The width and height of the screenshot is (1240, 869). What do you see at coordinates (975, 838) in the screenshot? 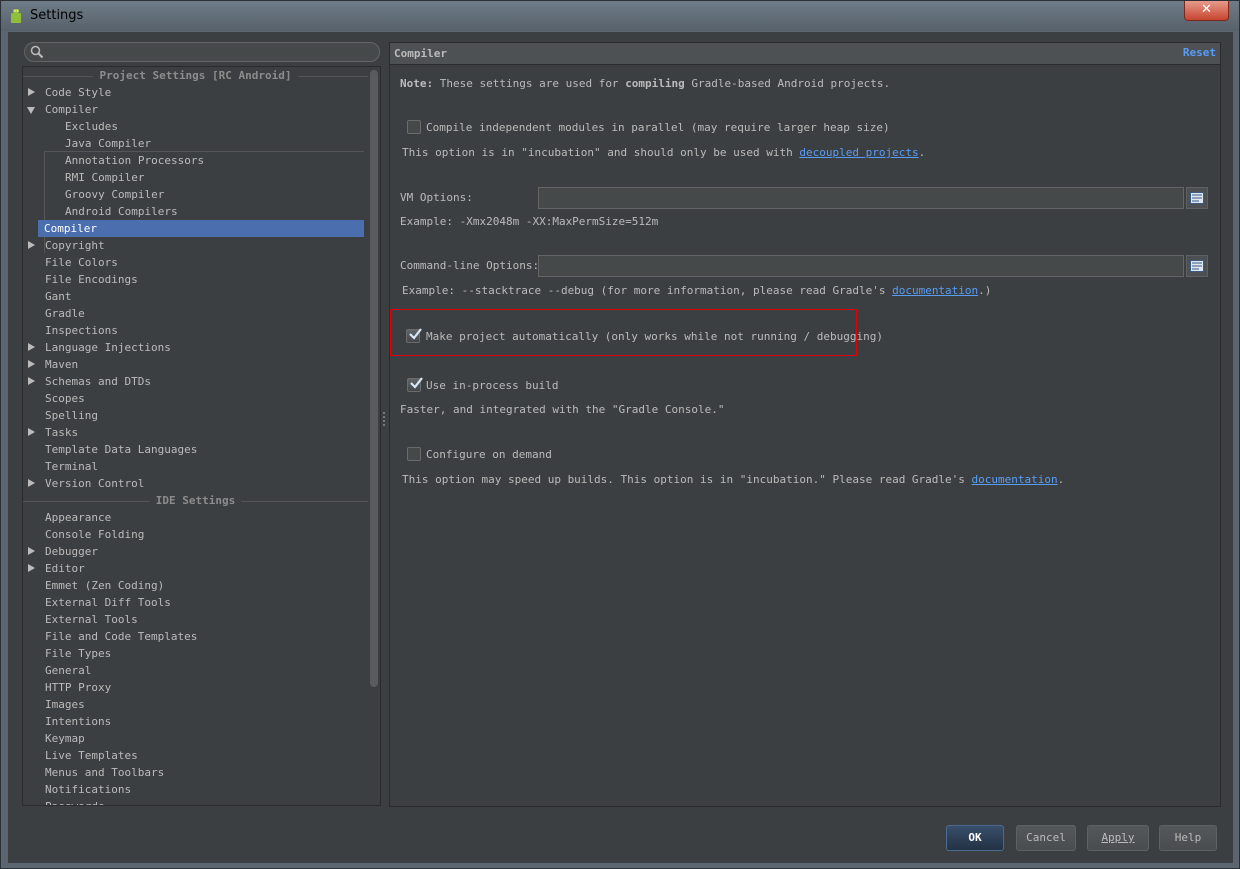
I see `ok-button: OK` at bounding box center [975, 838].